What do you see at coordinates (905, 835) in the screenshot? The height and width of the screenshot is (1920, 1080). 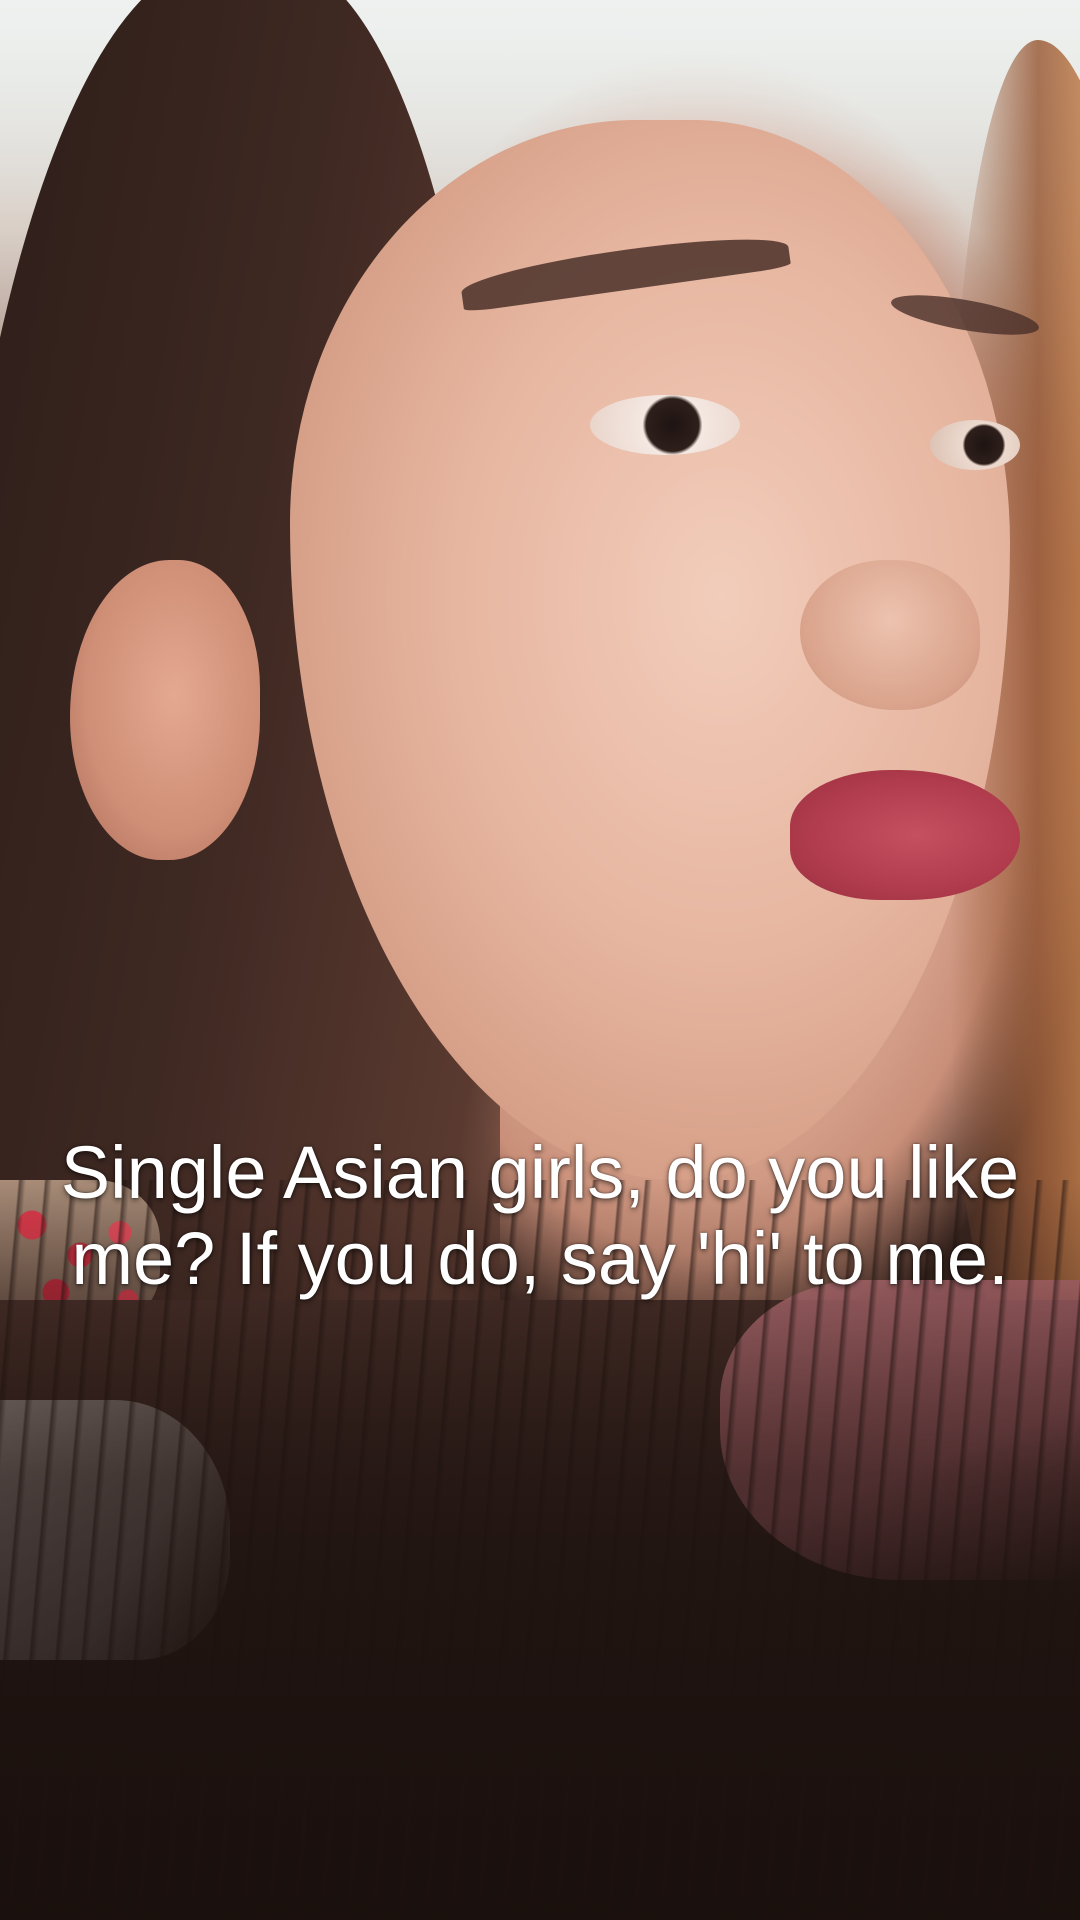 I see `lips` at bounding box center [905, 835].